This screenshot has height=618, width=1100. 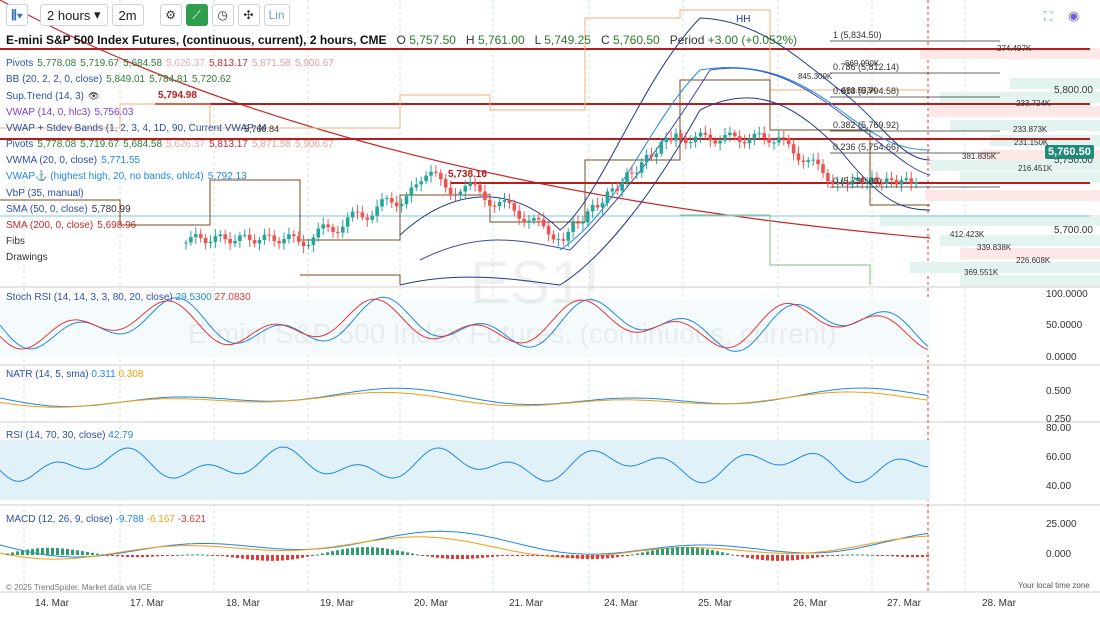 I want to click on interval2-select: 2m, so click(x=127, y=15).